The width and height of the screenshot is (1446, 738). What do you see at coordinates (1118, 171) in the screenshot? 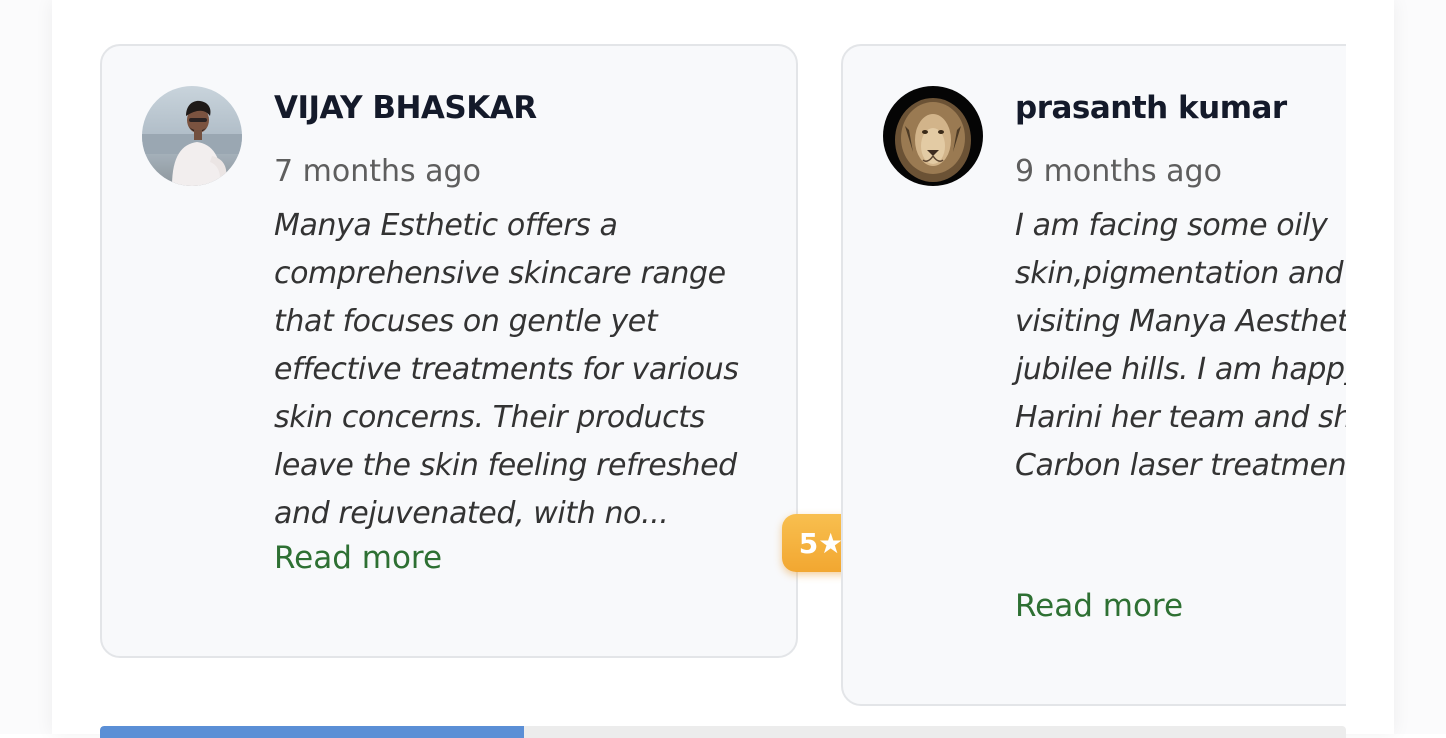
I see `review-time: 9 months ago` at bounding box center [1118, 171].